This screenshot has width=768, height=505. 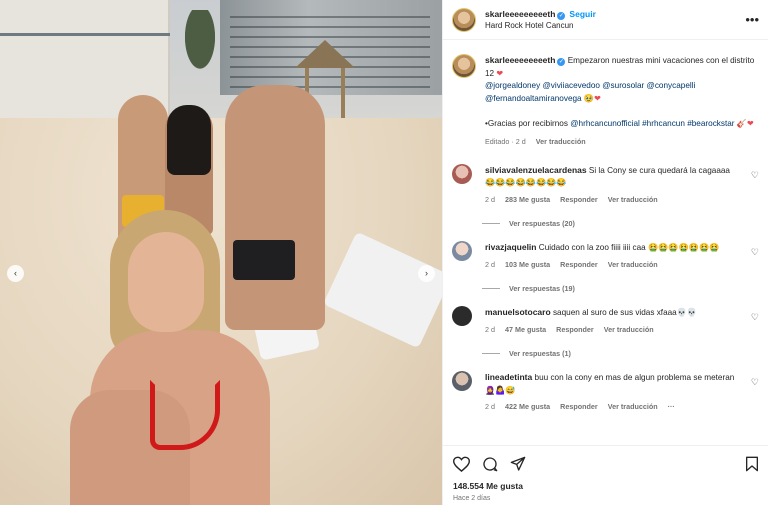 I want to click on hashtag-link: #bearockstar, so click(x=710, y=123).